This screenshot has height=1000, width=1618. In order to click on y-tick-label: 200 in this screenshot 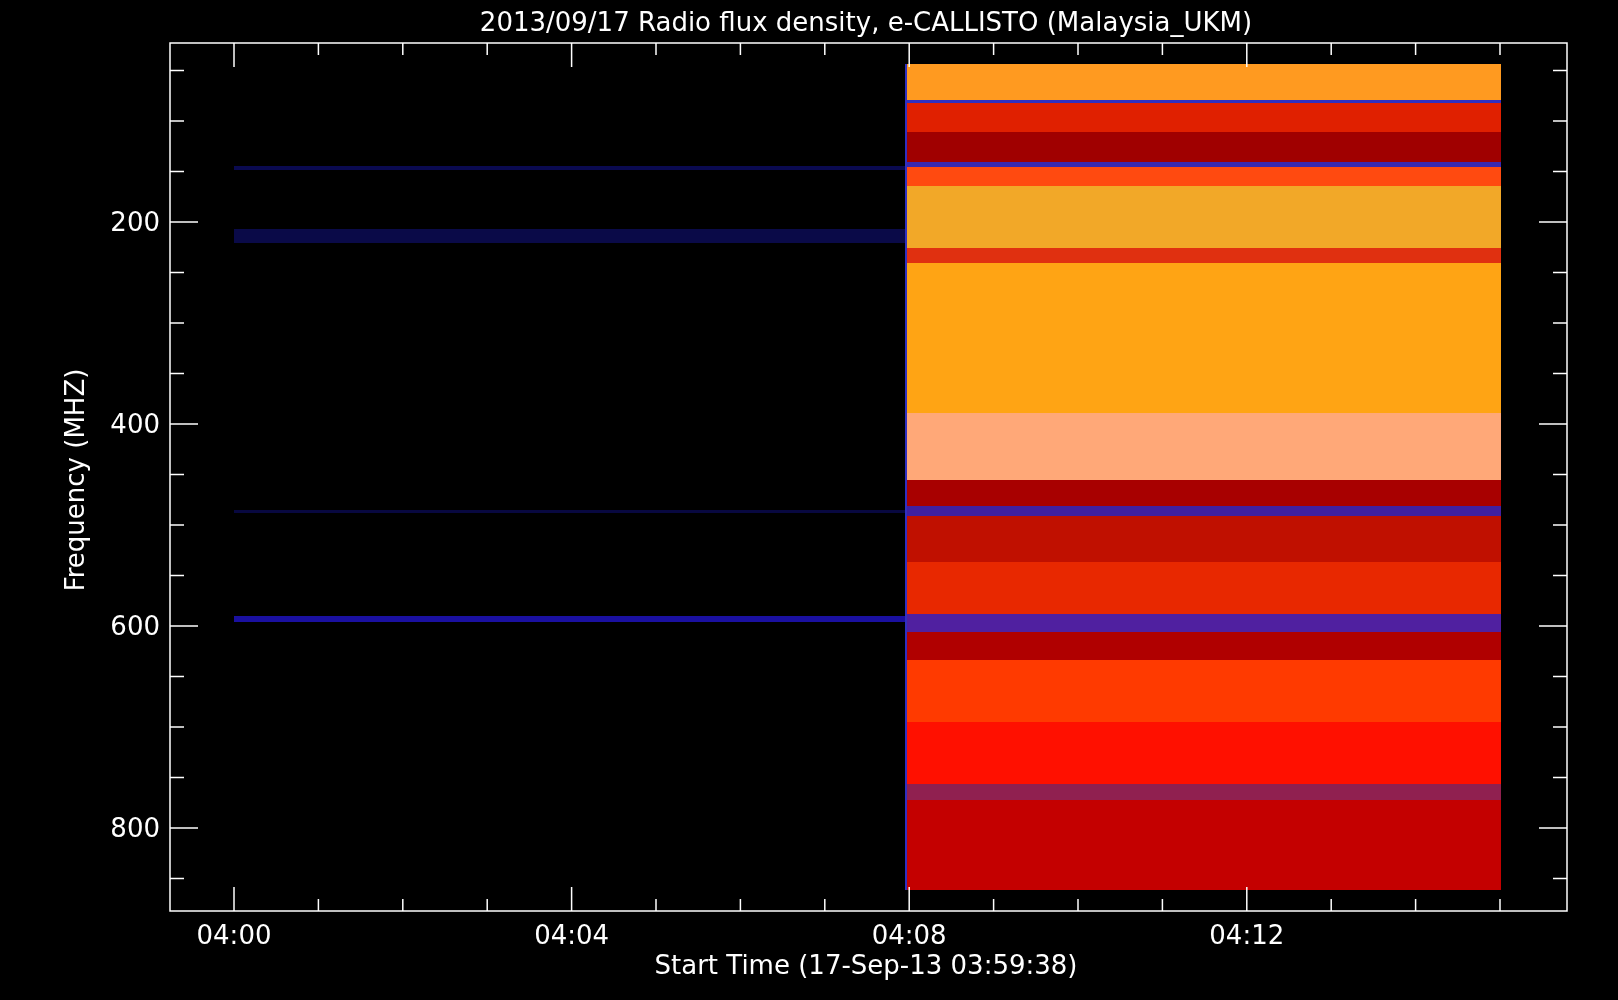, I will do `click(135, 222)`.